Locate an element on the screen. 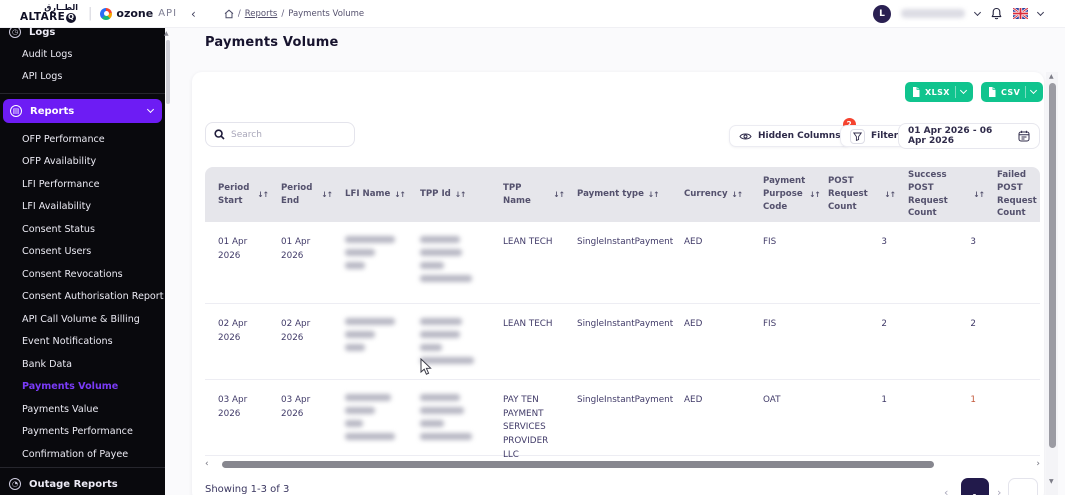 This screenshot has height=495, width=1065. cell-tpp-name: LEAN TECH is located at coordinates (528, 324).